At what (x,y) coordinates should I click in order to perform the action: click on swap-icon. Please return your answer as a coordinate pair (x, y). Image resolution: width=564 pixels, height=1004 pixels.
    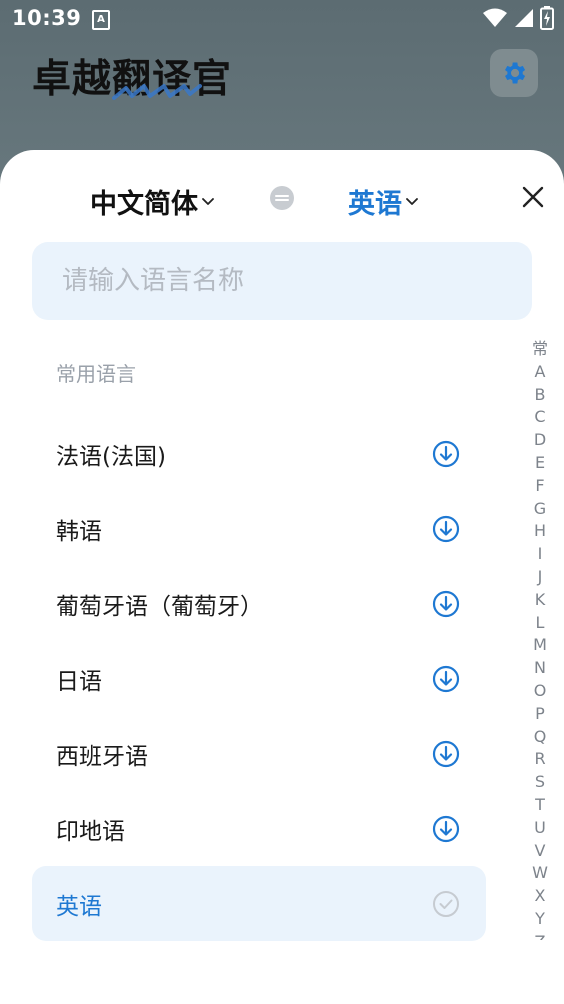
    Looking at the image, I should click on (282, 198).